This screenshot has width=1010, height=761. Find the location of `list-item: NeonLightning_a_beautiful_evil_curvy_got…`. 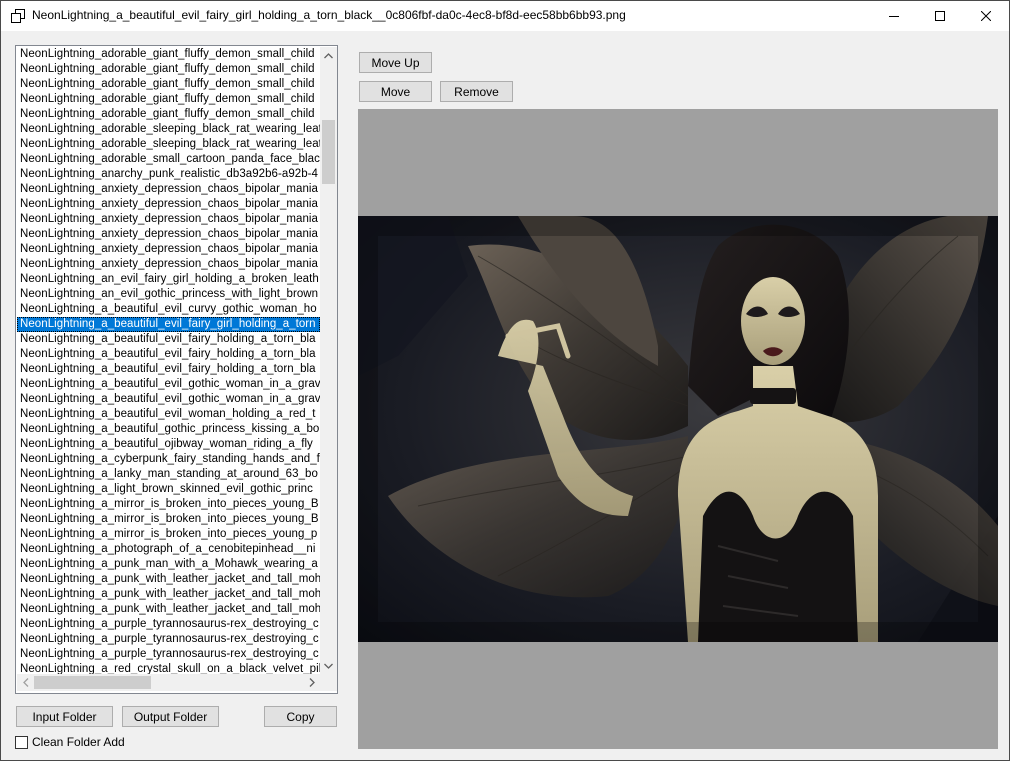

list-item: NeonLightning_a_beautiful_evil_curvy_got… is located at coordinates (168, 309).